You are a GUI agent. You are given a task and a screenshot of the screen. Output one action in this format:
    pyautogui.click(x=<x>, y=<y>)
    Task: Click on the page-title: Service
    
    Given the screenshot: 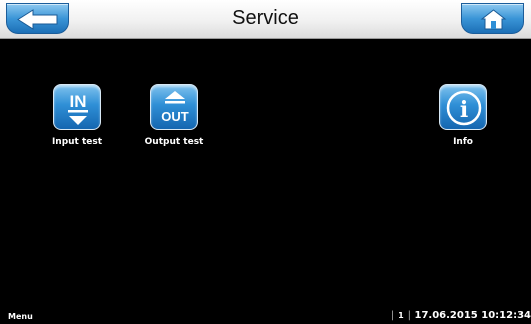 What is the action you would take?
    pyautogui.click(x=265, y=18)
    